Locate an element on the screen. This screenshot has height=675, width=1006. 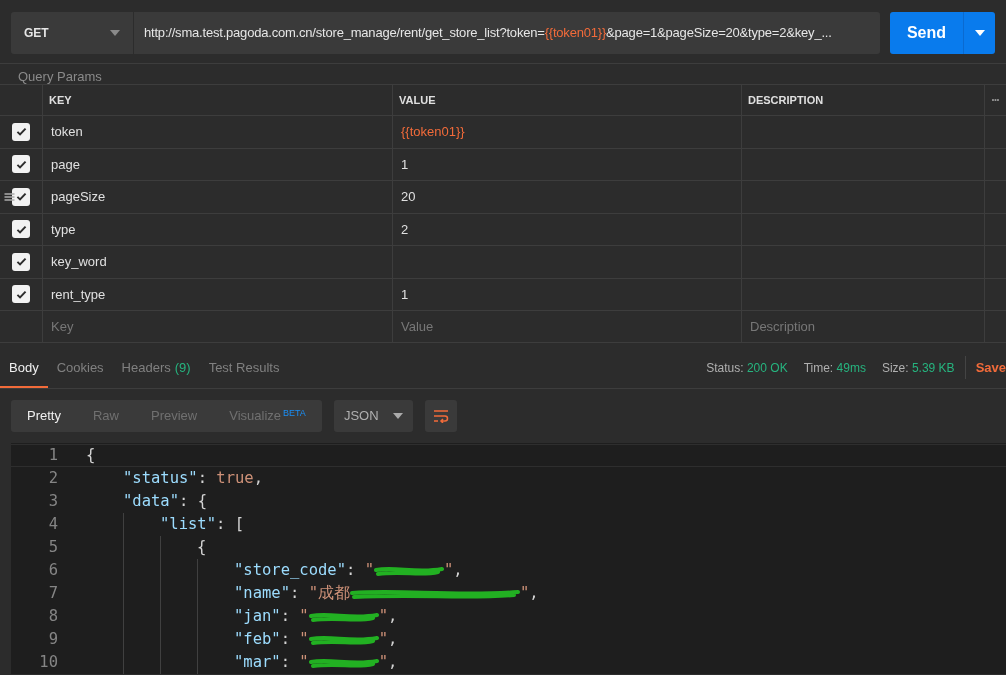
param-key: pageSize is located at coordinates (78, 197).